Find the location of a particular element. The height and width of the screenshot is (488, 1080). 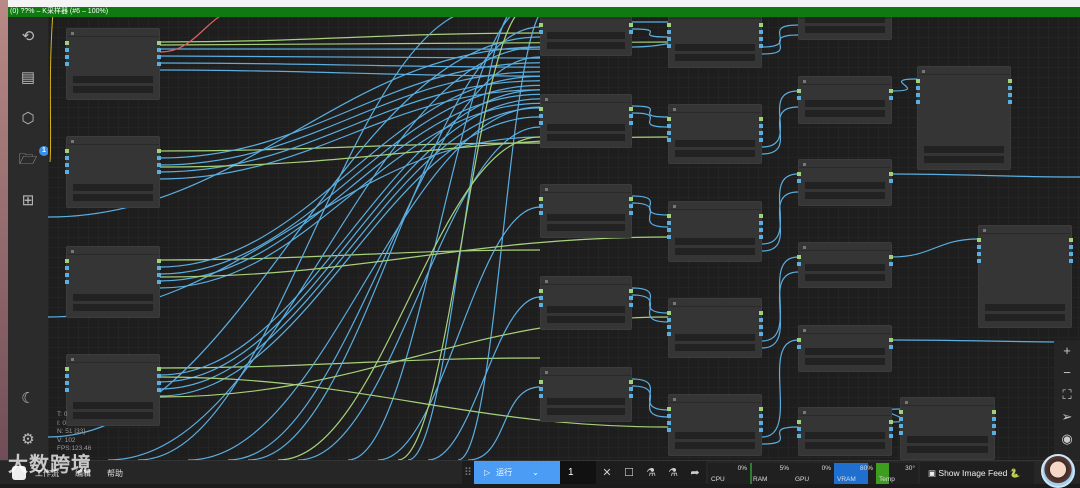

share-icon: ➦ is located at coordinates (695, 472).